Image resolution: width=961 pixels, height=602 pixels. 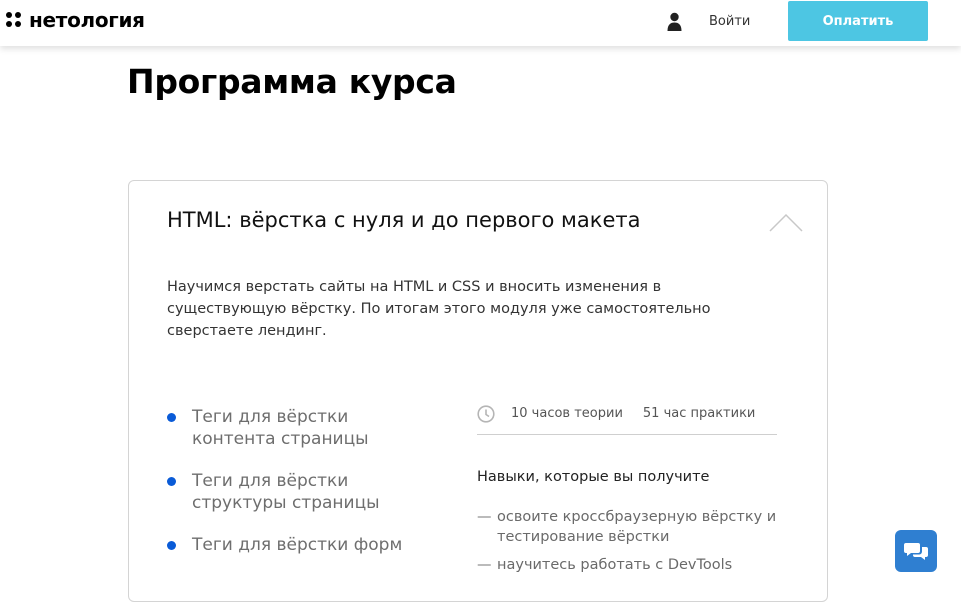 I want to click on pay-button-label: Оплатить, so click(x=858, y=21).